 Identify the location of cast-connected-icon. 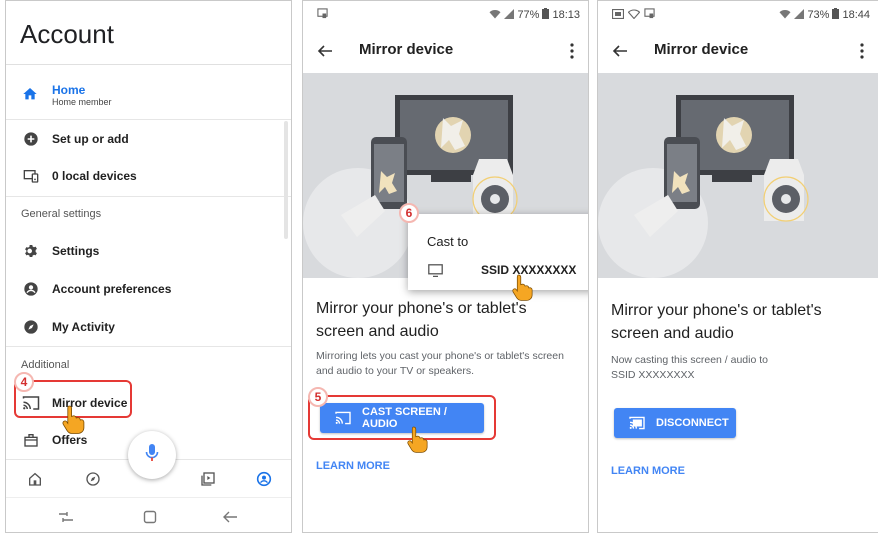
(637, 423).